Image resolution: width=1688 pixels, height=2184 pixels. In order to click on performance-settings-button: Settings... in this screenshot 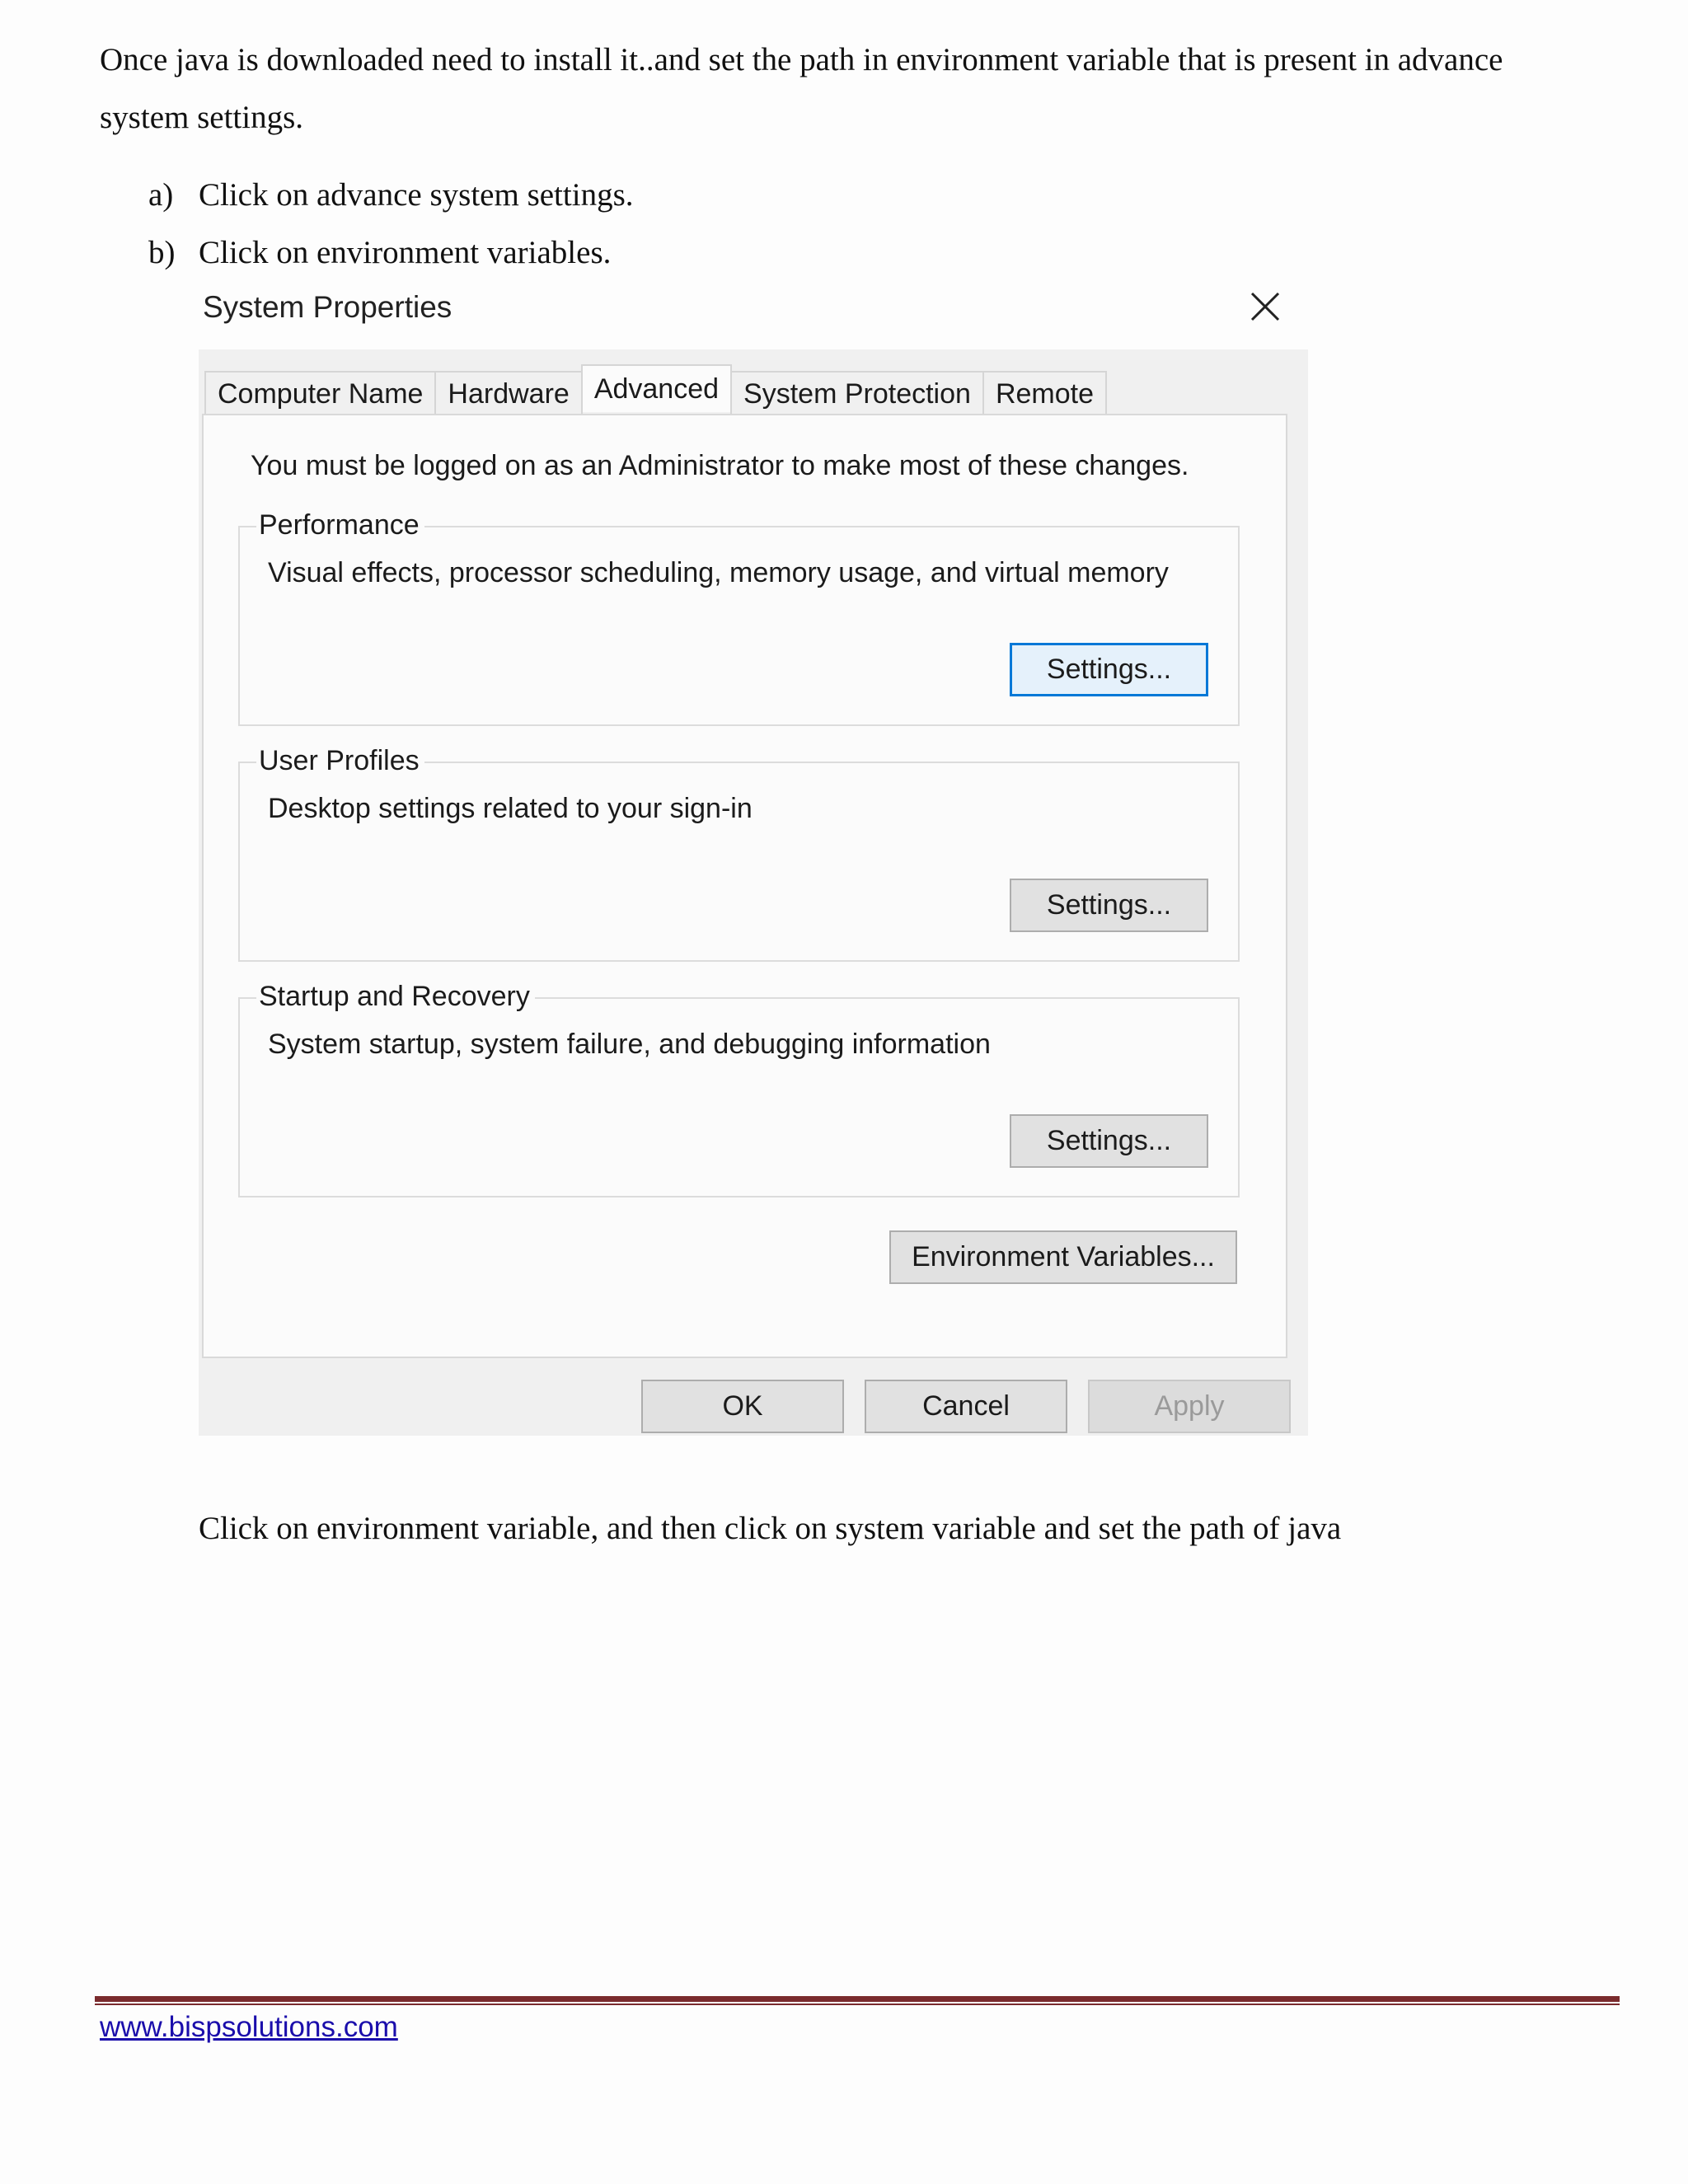, I will do `click(1109, 669)`.